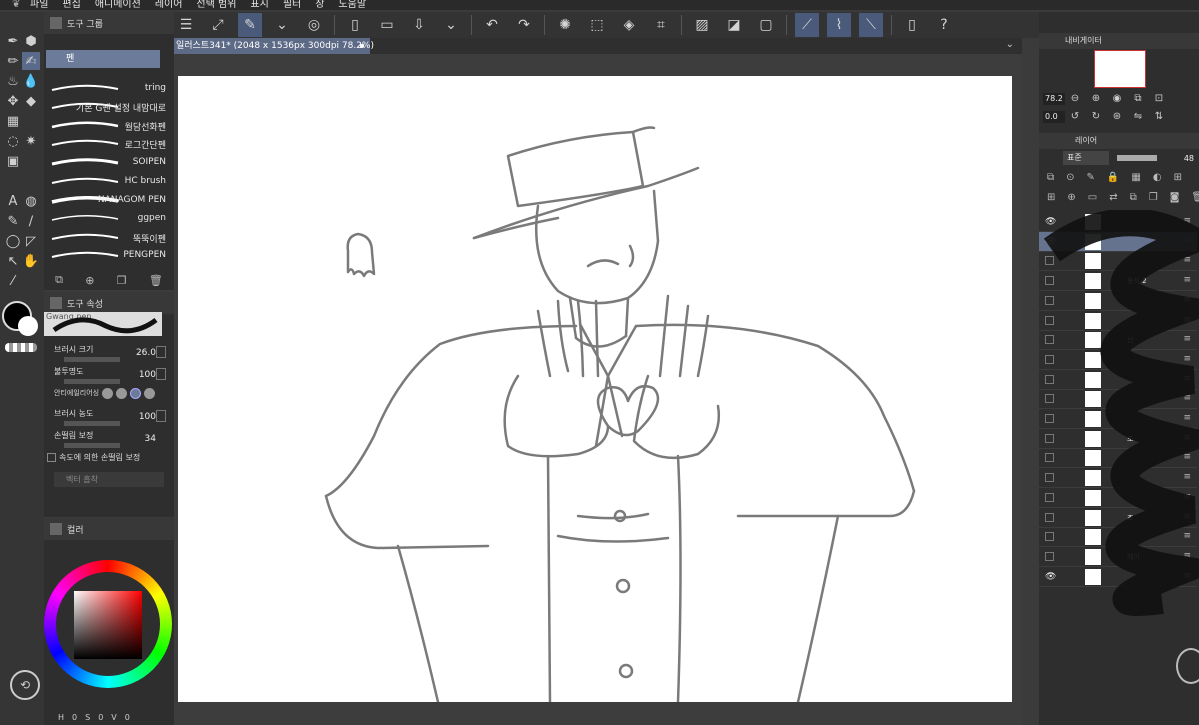 The image size is (1199, 725). Describe the element at coordinates (147, 375) in the screenshot. I see `opacity-value: 100` at that location.